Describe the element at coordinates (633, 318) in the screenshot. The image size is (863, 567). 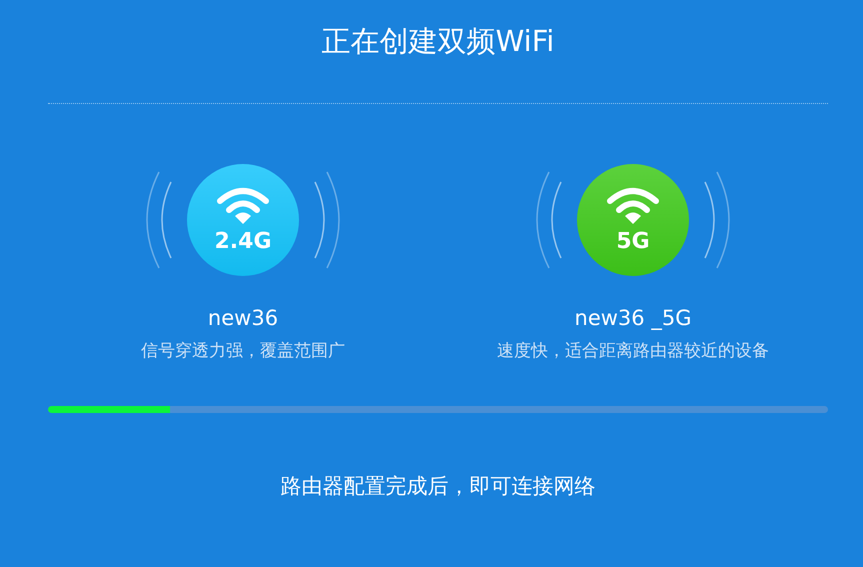
I see `network-name: new36 _5G` at that location.